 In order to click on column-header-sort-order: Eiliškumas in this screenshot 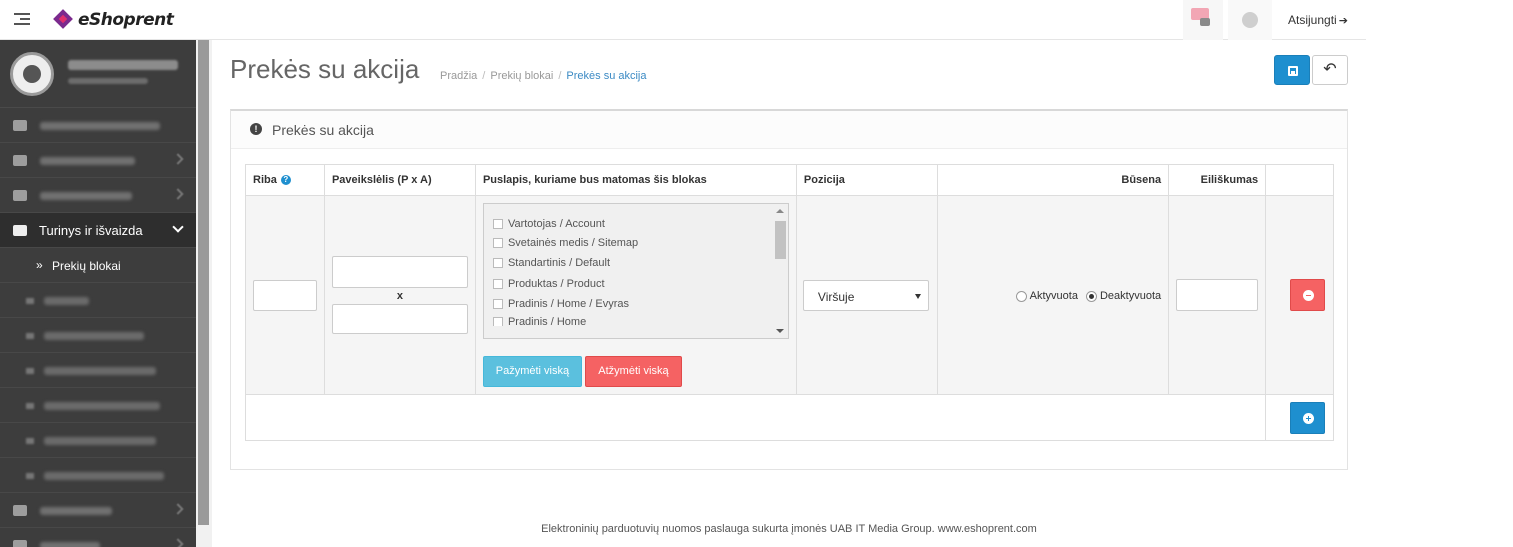, I will do `click(1217, 180)`.